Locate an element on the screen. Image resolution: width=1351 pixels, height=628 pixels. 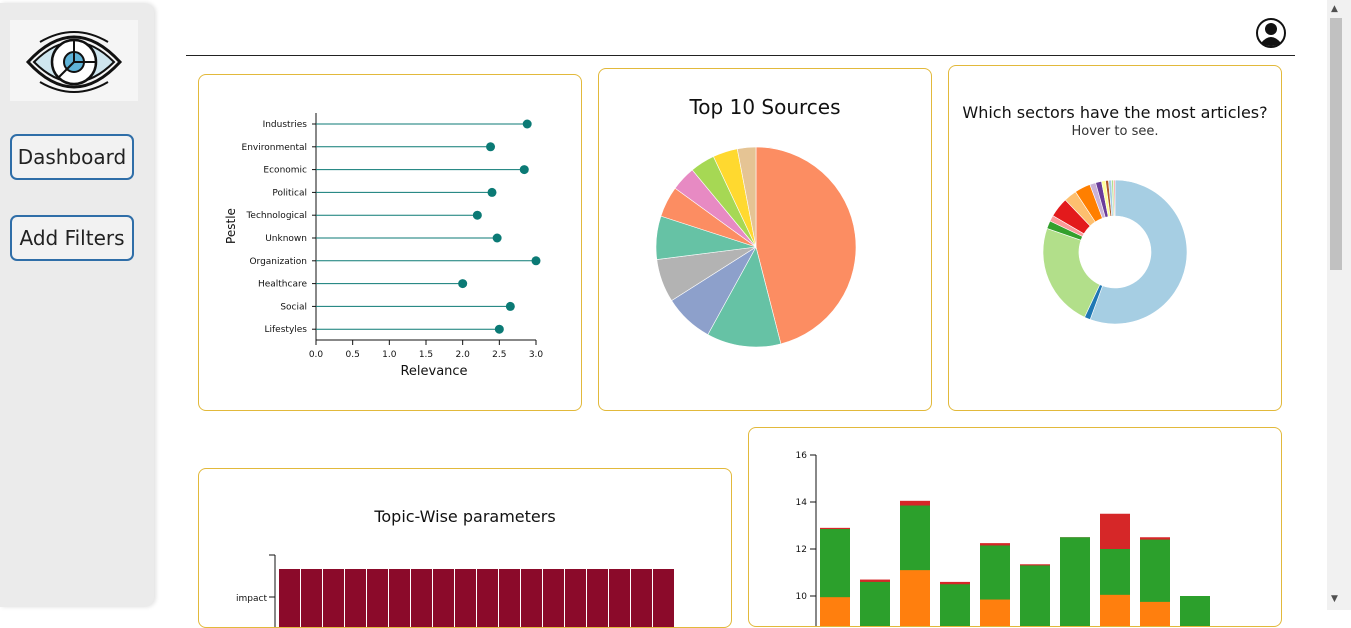
header-divider is located at coordinates (740, 55).